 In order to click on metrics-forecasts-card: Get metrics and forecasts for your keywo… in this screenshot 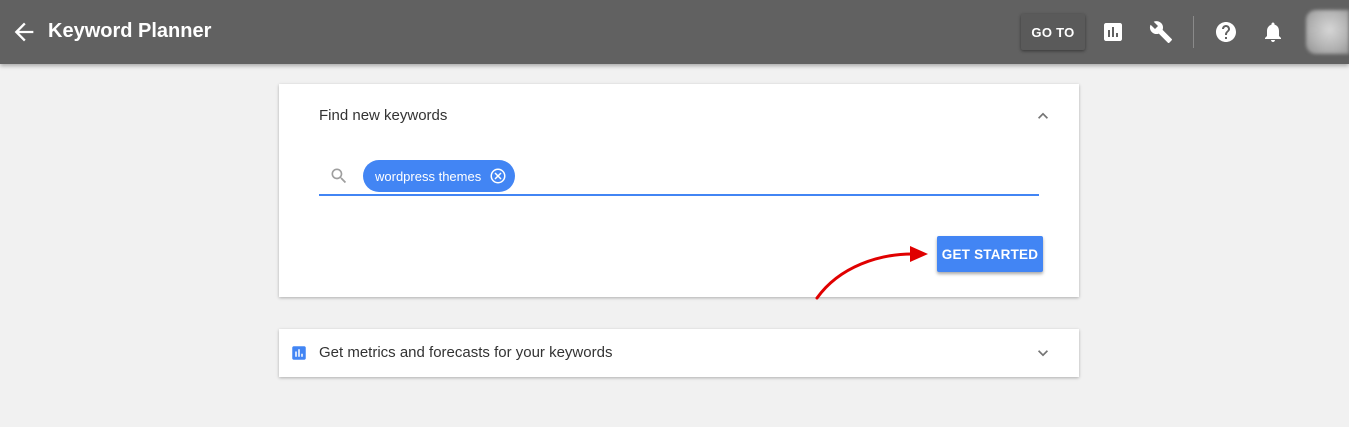, I will do `click(679, 353)`.